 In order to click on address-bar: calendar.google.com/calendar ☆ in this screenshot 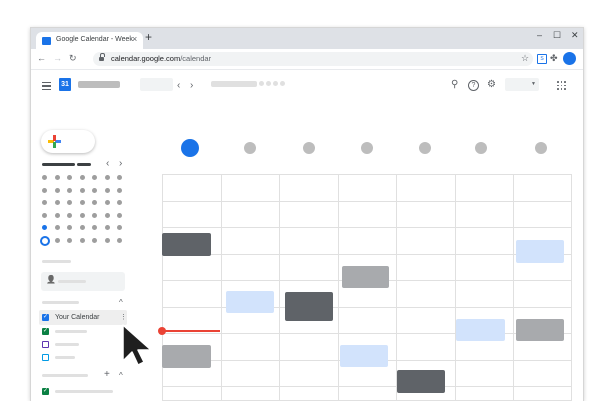, I will do `click(313, 59)`.